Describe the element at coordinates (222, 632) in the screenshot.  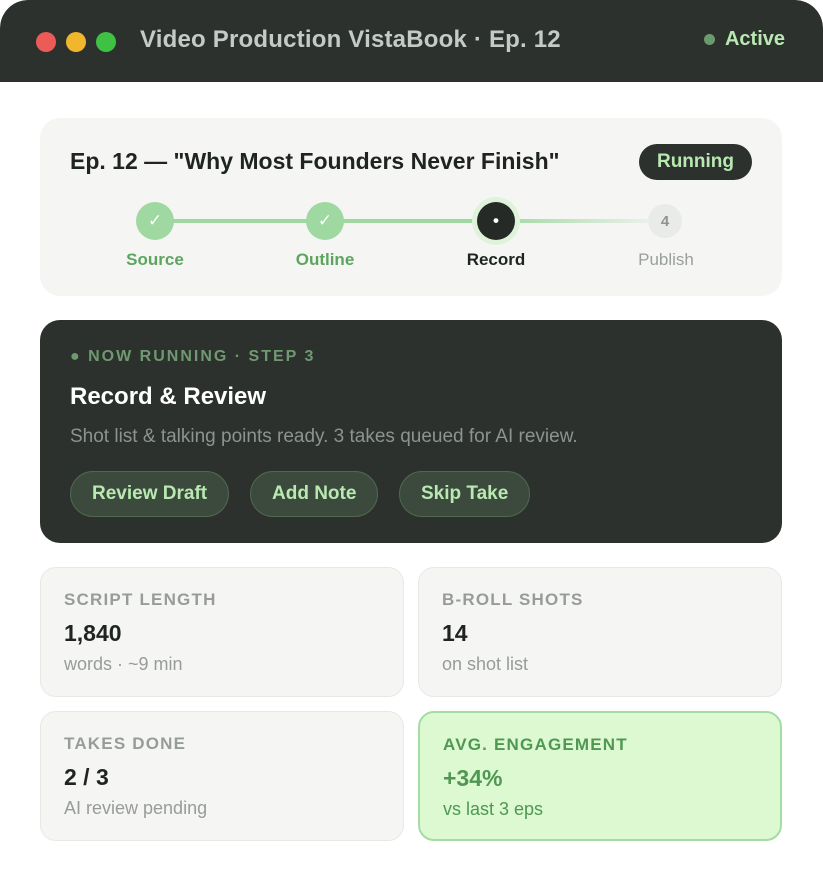
I see `stat-card-script-length: SCRIPT LENGTH 1,840 words · ~9 min` at that location.